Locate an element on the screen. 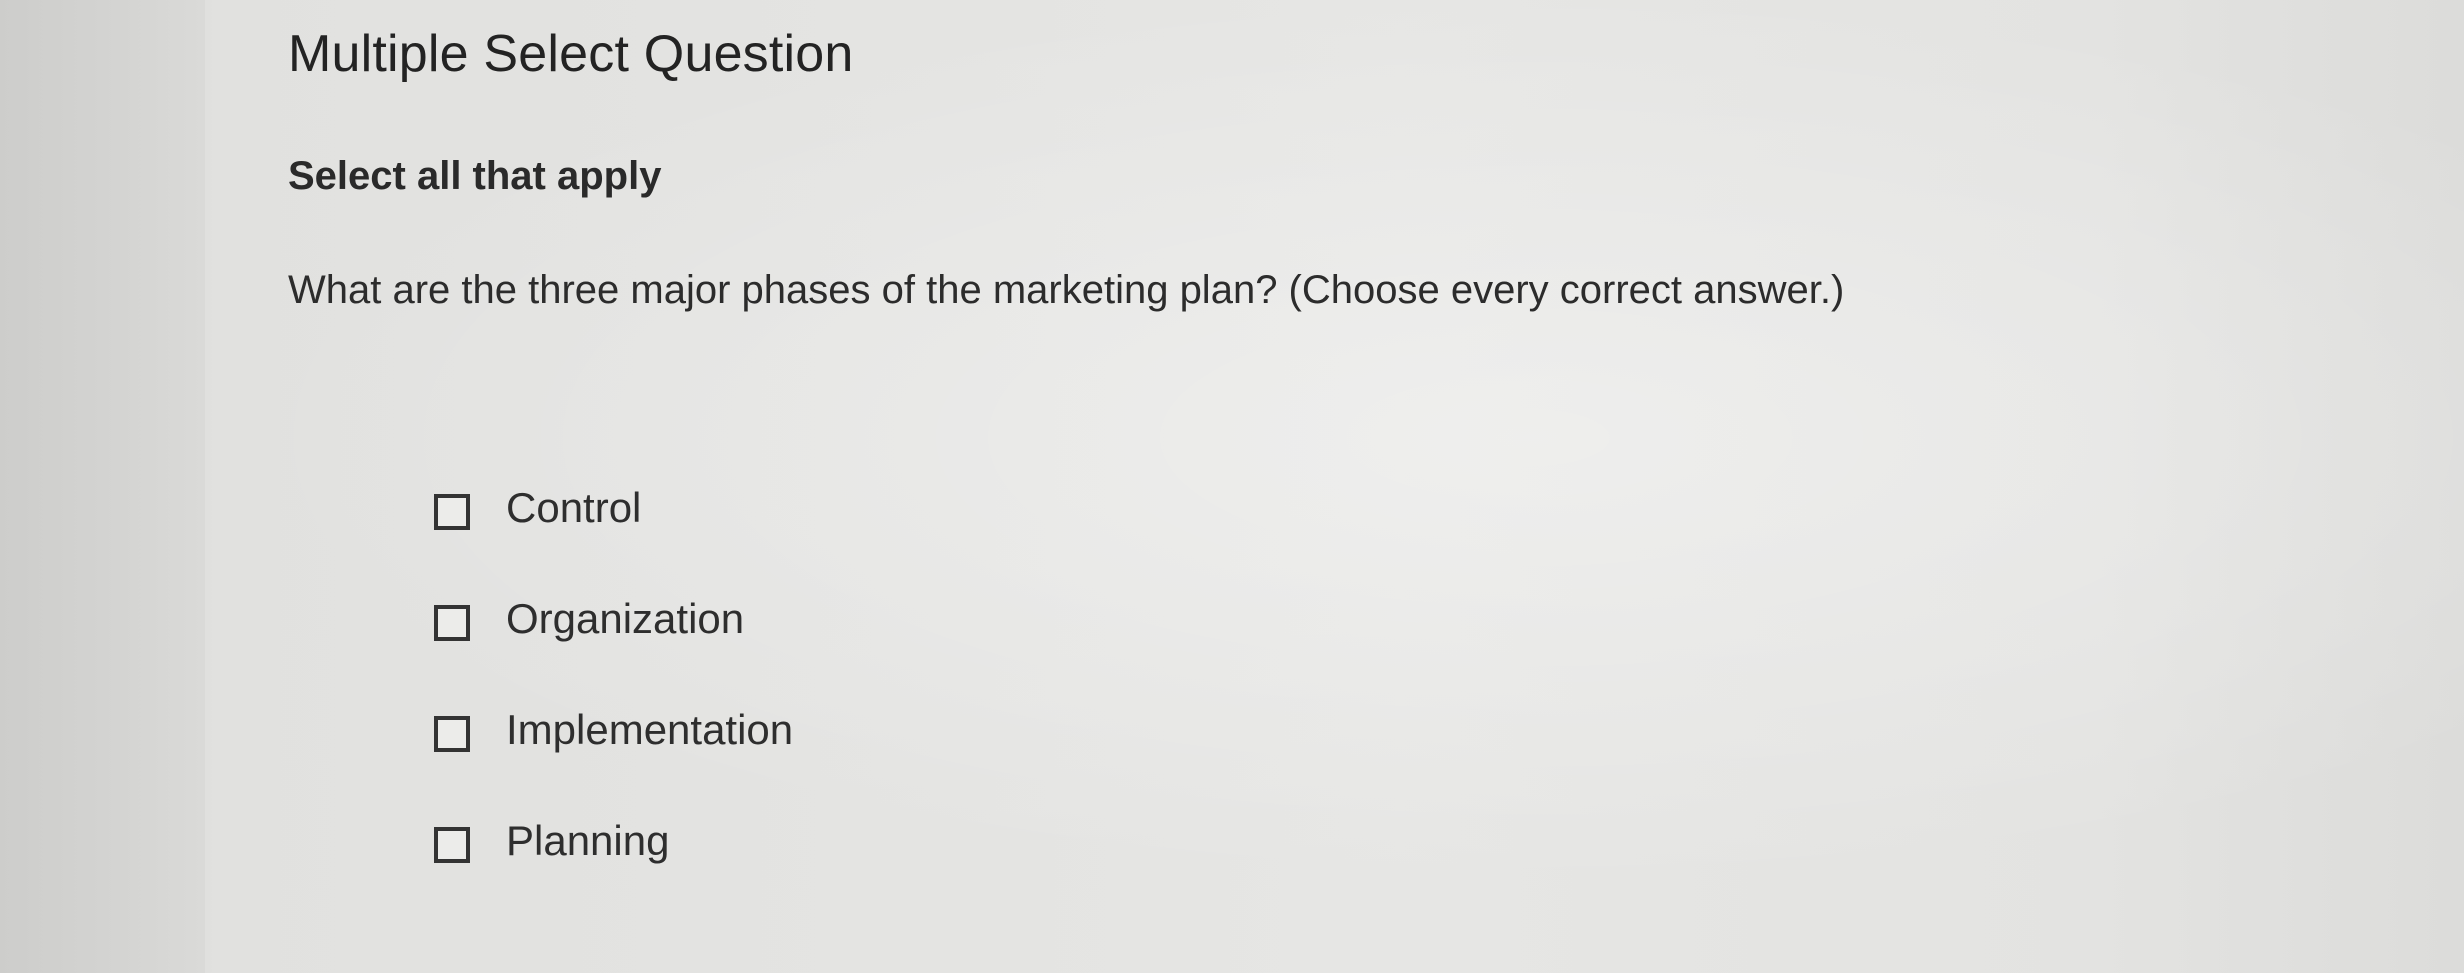 Image resolution: width=2464 pixels, height=973 pixels. answer-option-label: Organization is located at coordinates (625, 619).